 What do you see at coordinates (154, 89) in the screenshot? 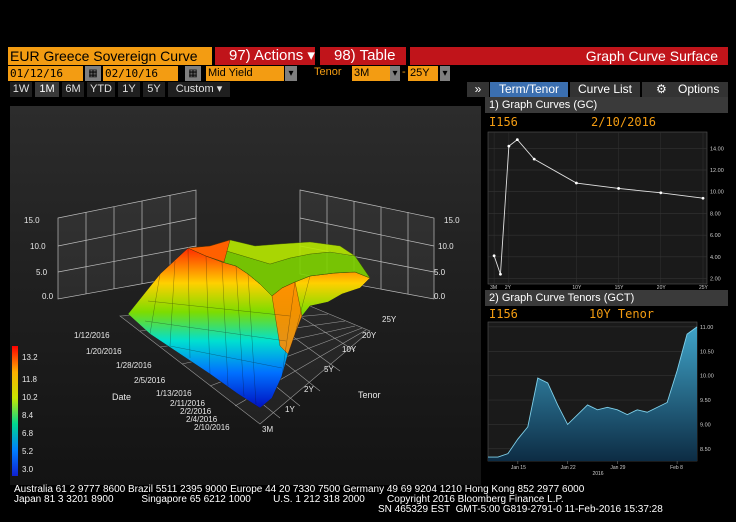
I see `range-5y: 5Y` at bounding box center [154, 89].